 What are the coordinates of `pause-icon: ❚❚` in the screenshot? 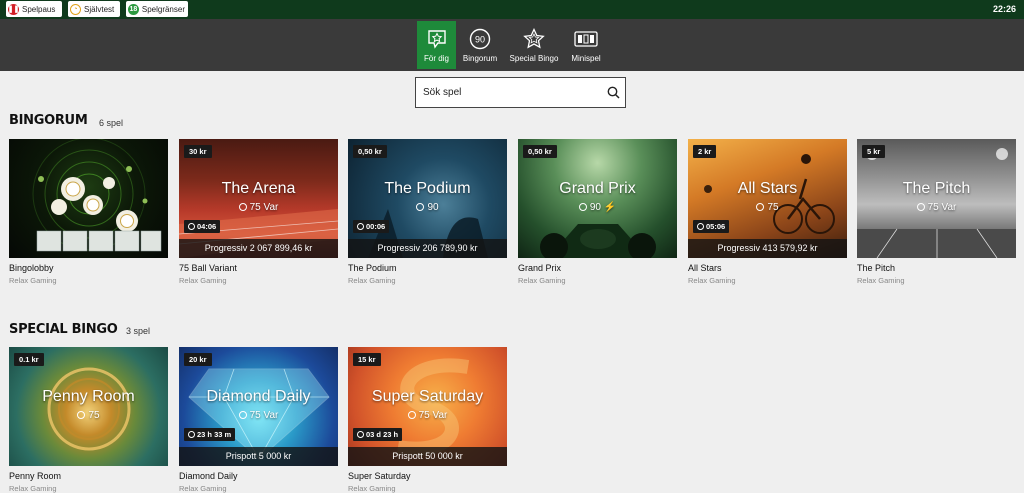 It's located at (13, 9).